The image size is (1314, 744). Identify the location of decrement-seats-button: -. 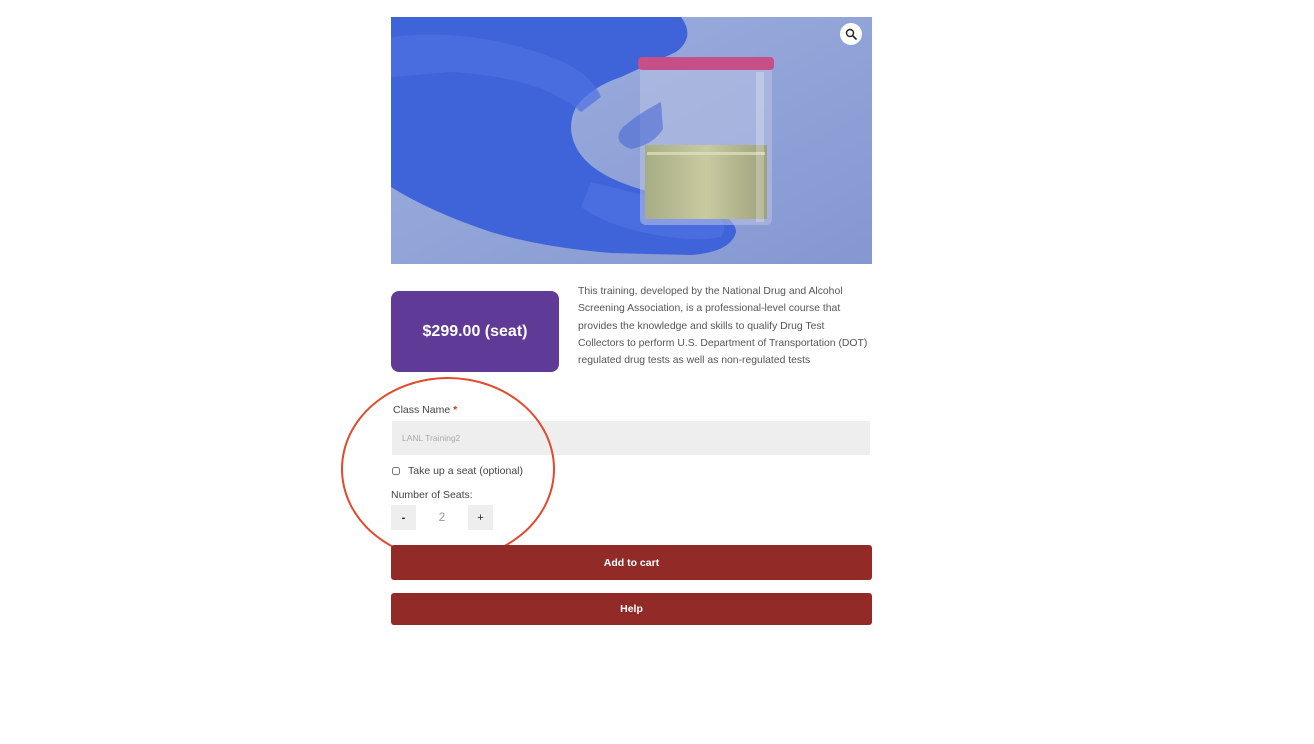
(403, 517).